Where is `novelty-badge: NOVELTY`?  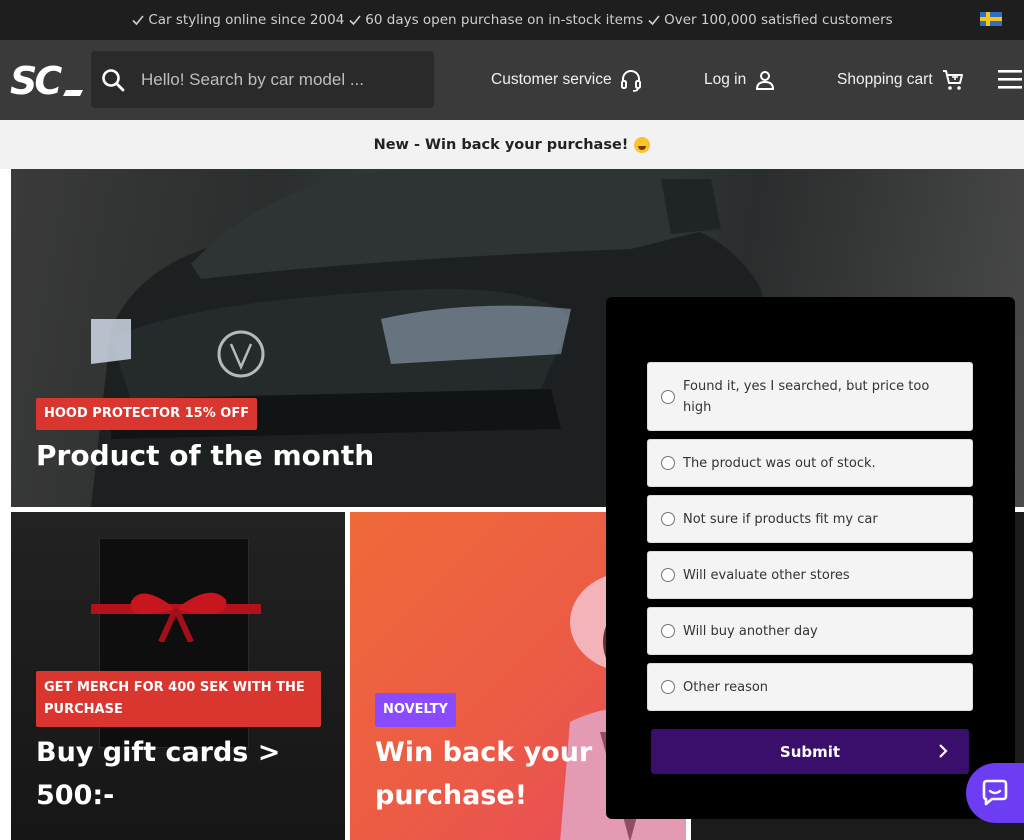
novelty-badge: NOVELTY is located at coordinates (415, 710).